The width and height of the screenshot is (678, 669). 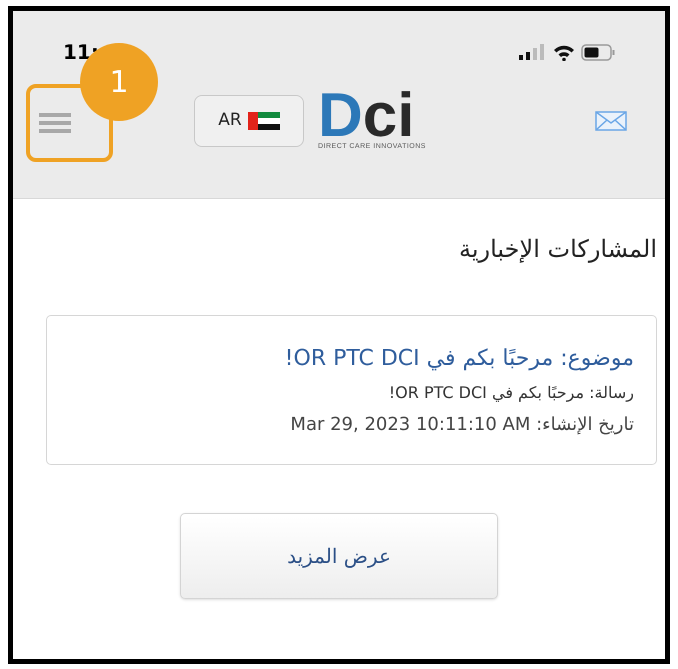 What do you see at coordinates (611, 121) in the screenshot?
I see `mail-icon` at bounding box center [611, 121].